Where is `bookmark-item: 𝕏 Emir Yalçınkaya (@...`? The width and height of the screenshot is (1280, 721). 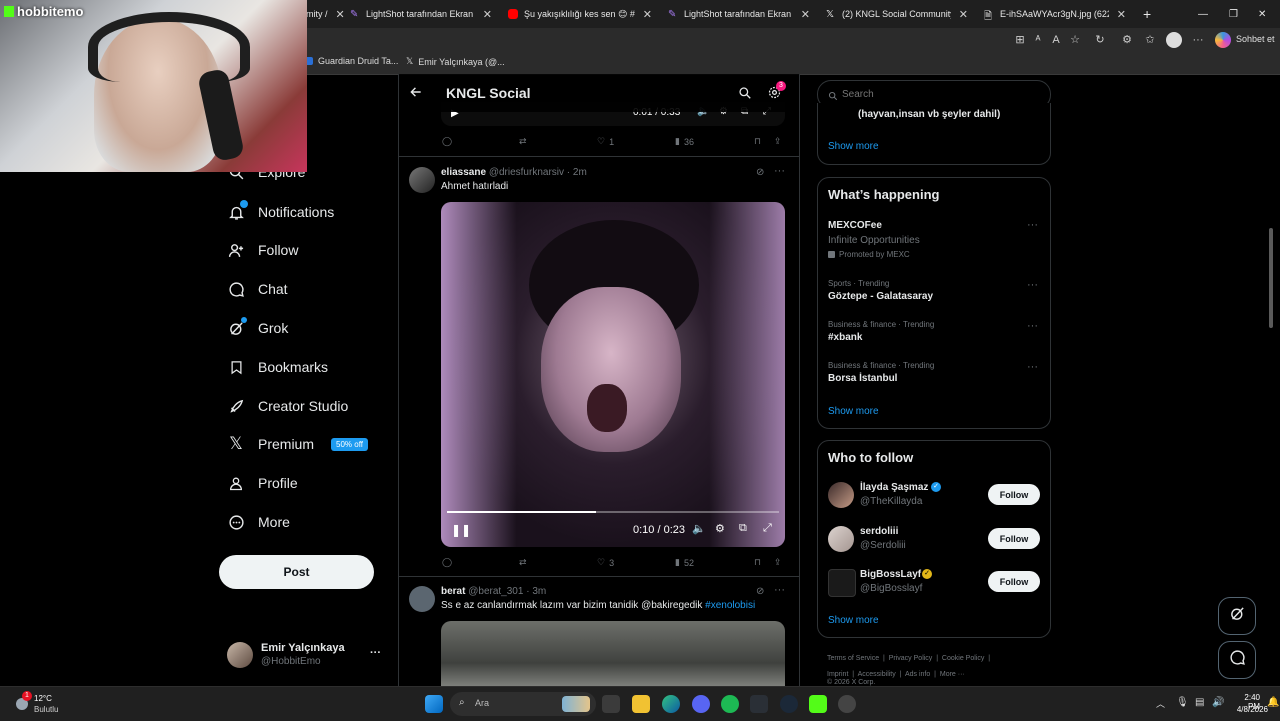
bookmark-item: 𝕏 Emir Yalçınkaya (@... is located at coordinates (455, 61).